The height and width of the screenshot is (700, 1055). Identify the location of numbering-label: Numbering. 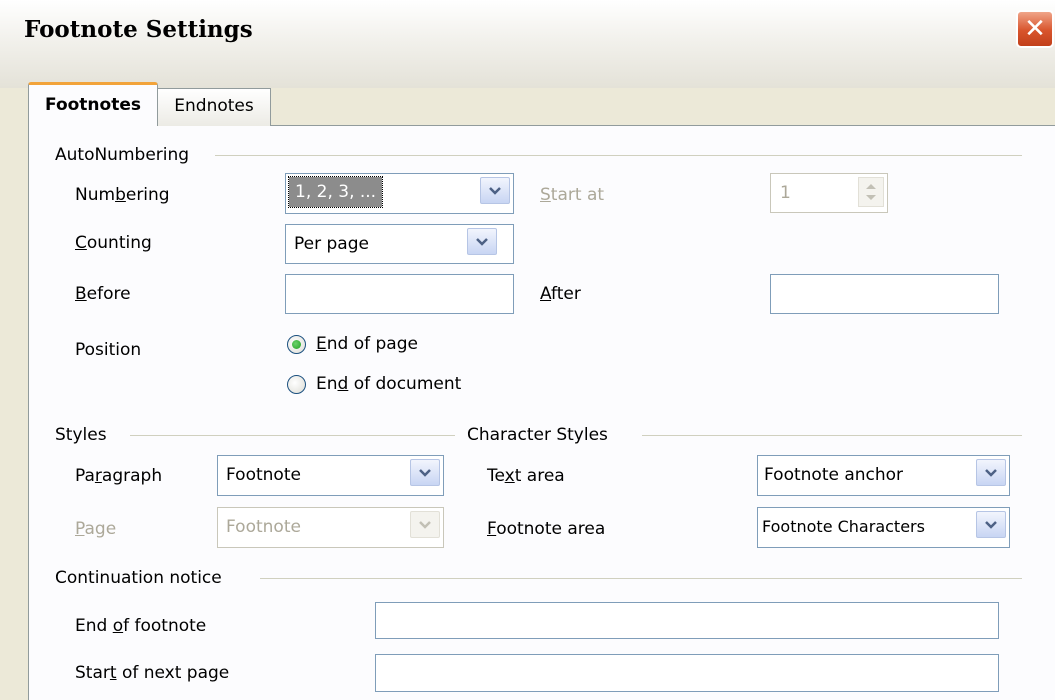
(122, 195).